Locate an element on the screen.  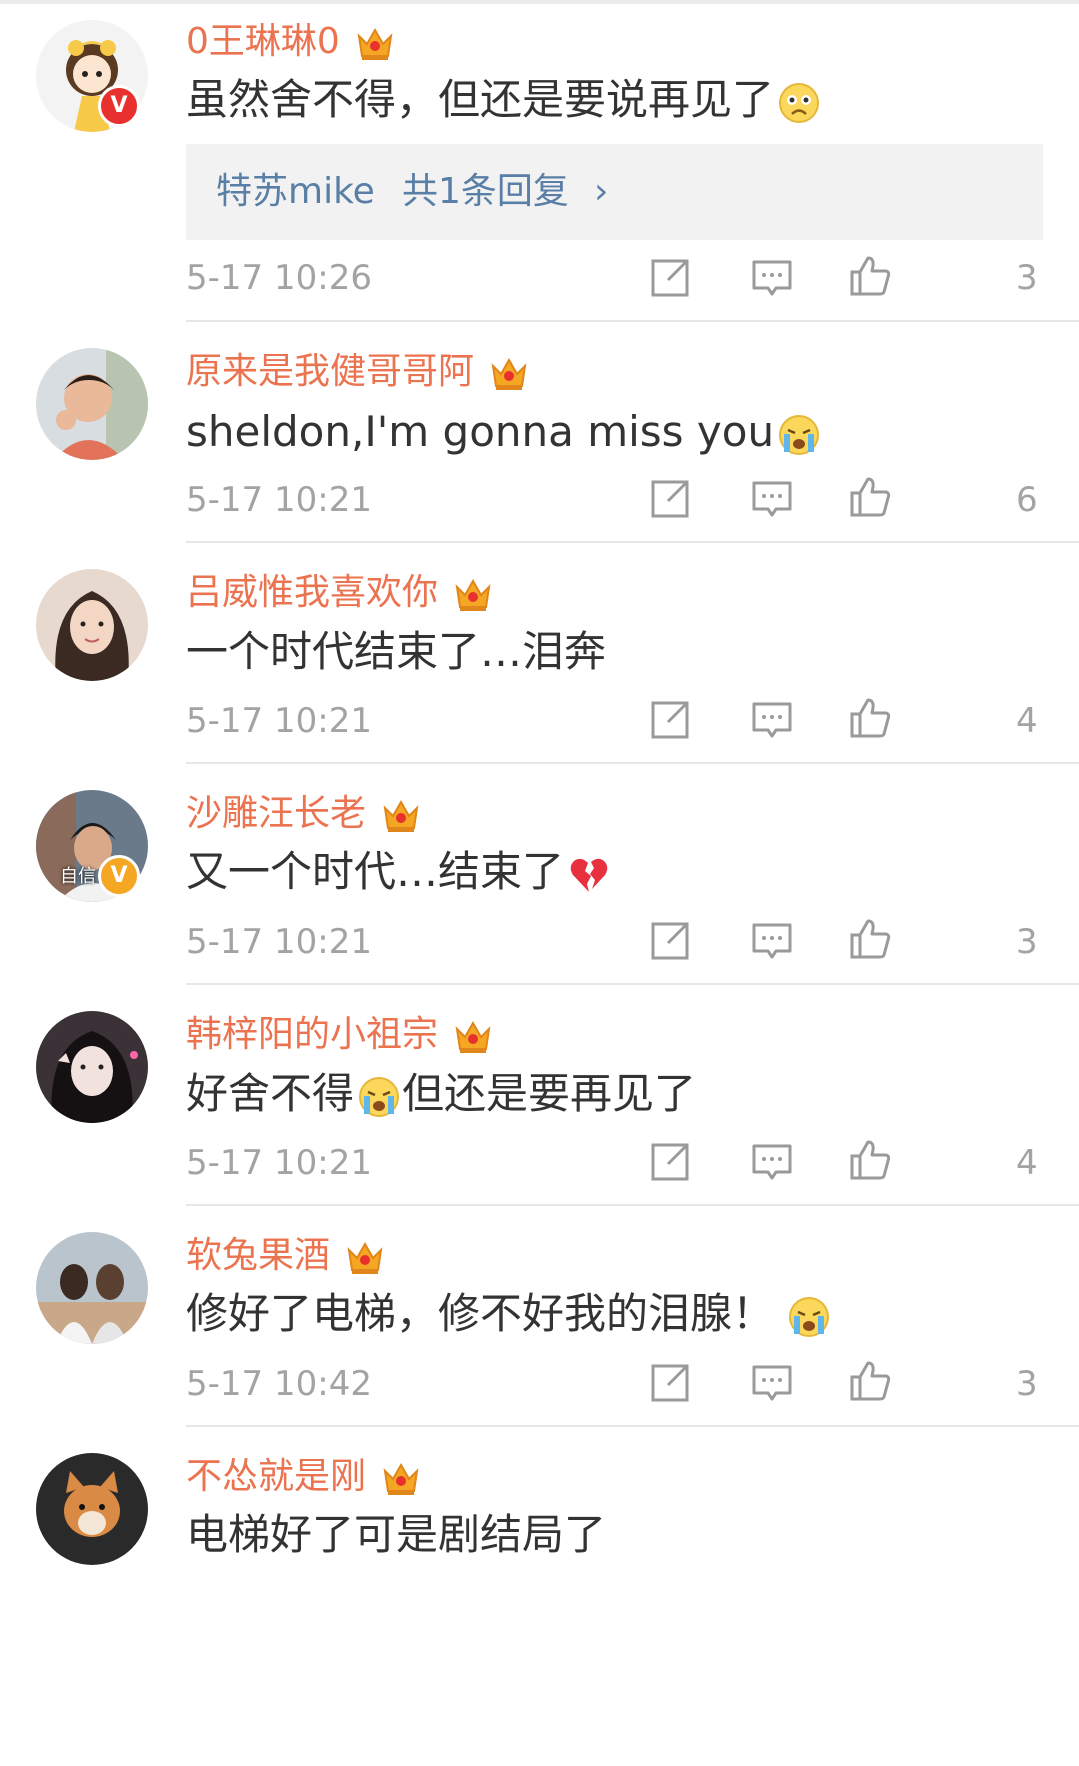
username-label: 软兔果酒 is located at coordinates (258, 1255).